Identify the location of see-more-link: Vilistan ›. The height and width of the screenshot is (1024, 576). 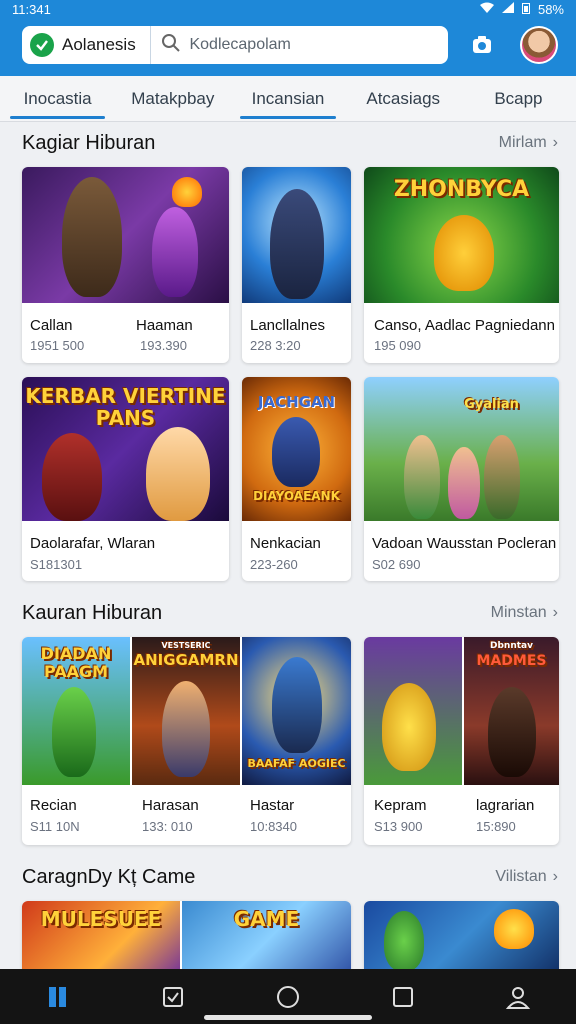
(526, 877).